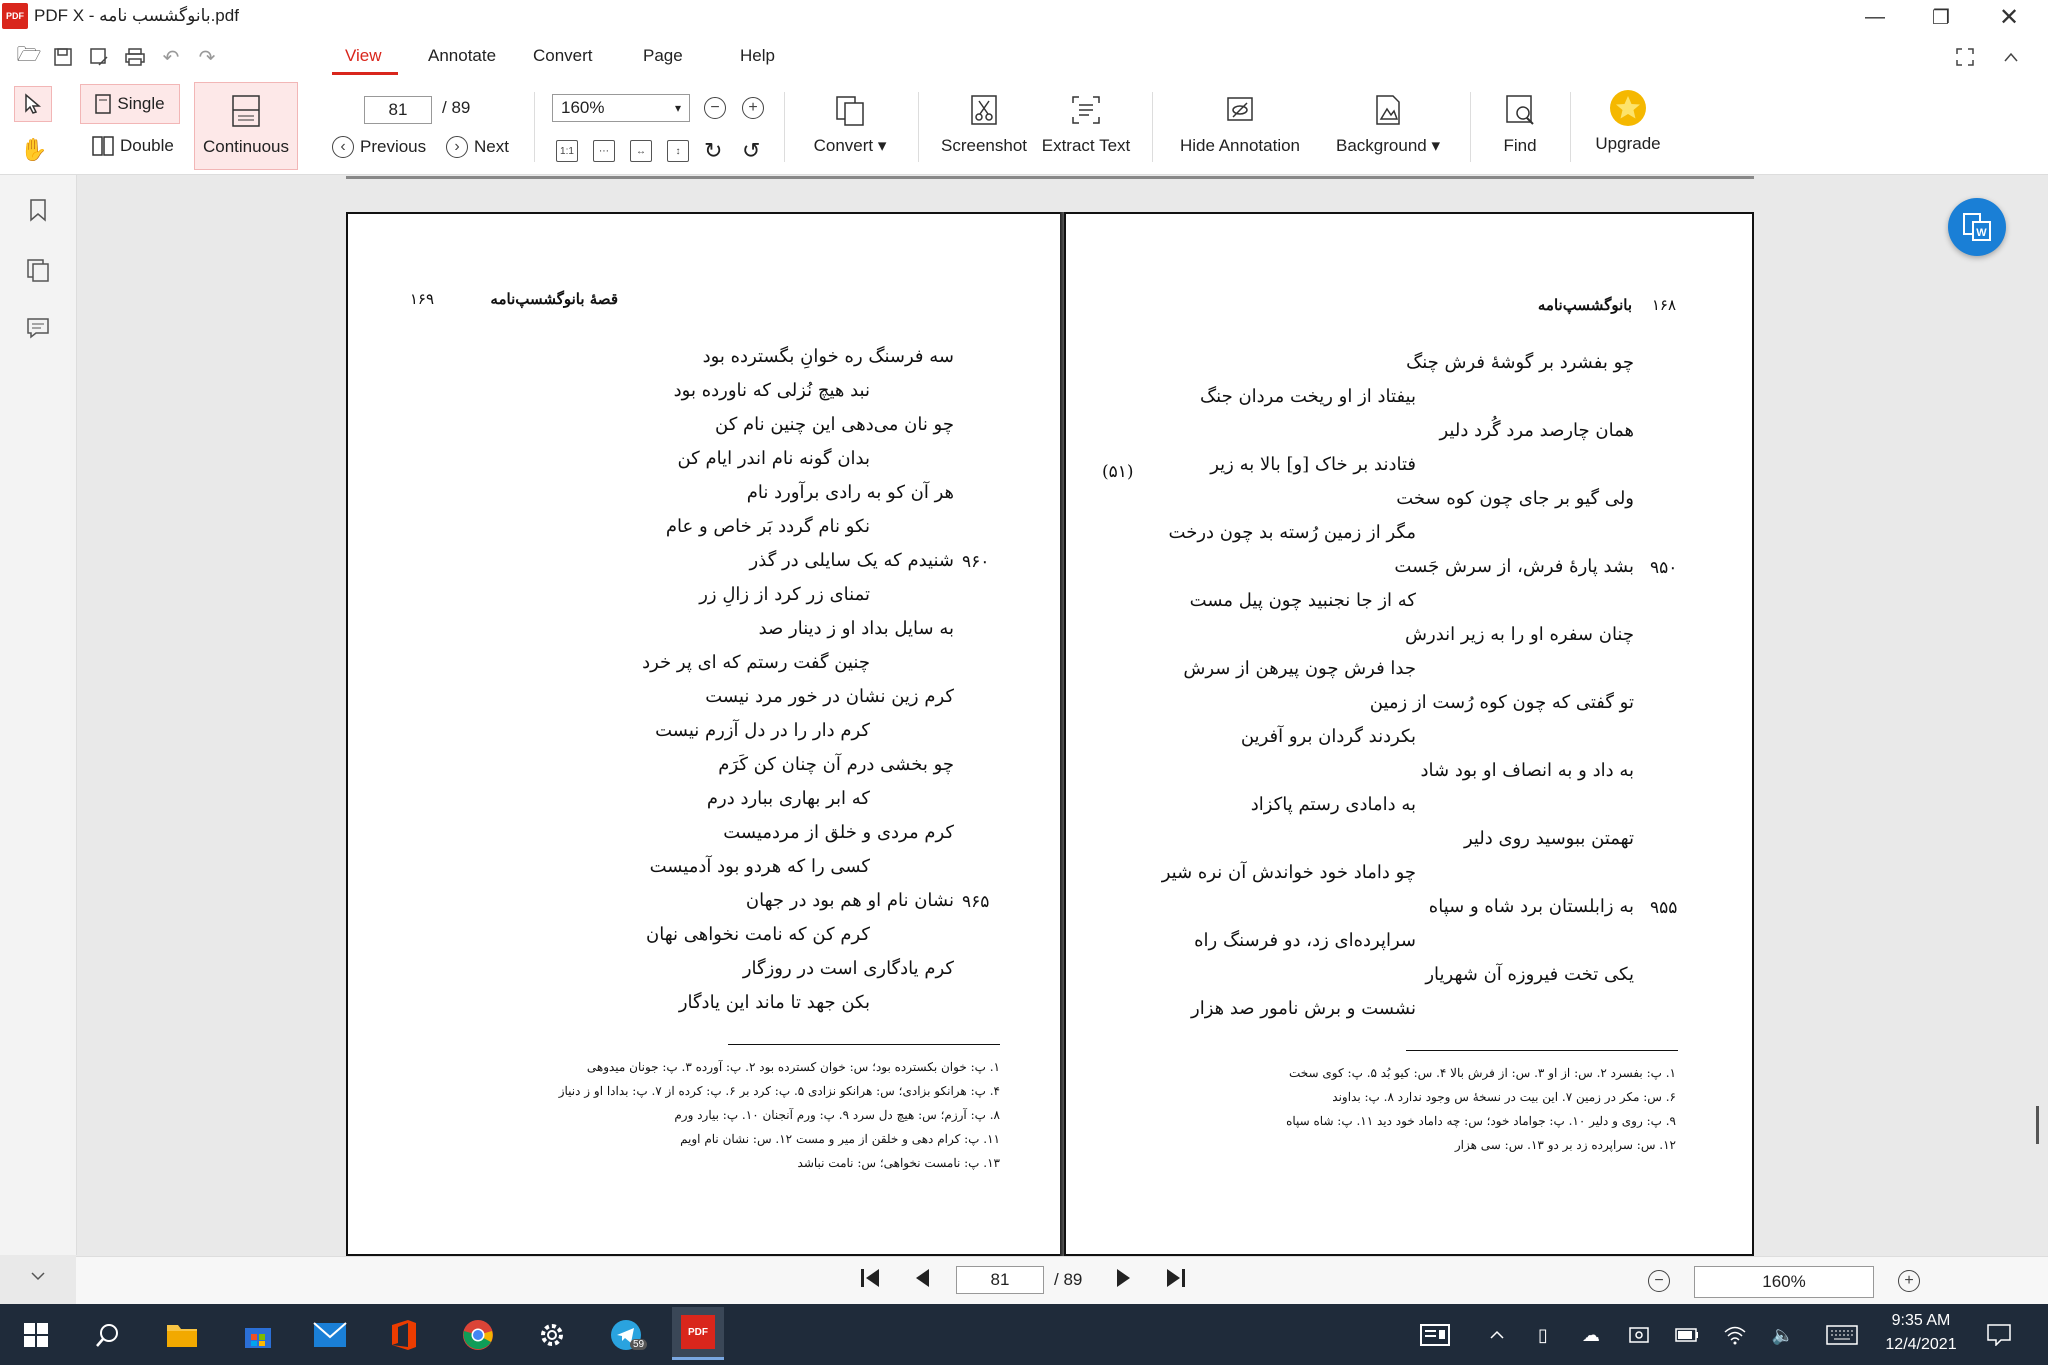 This screenshot has width=2048, height=1365. Describe the element at coordinates (1497, 1335) in the screenshot. I see `chevron-up-icon` at that location.